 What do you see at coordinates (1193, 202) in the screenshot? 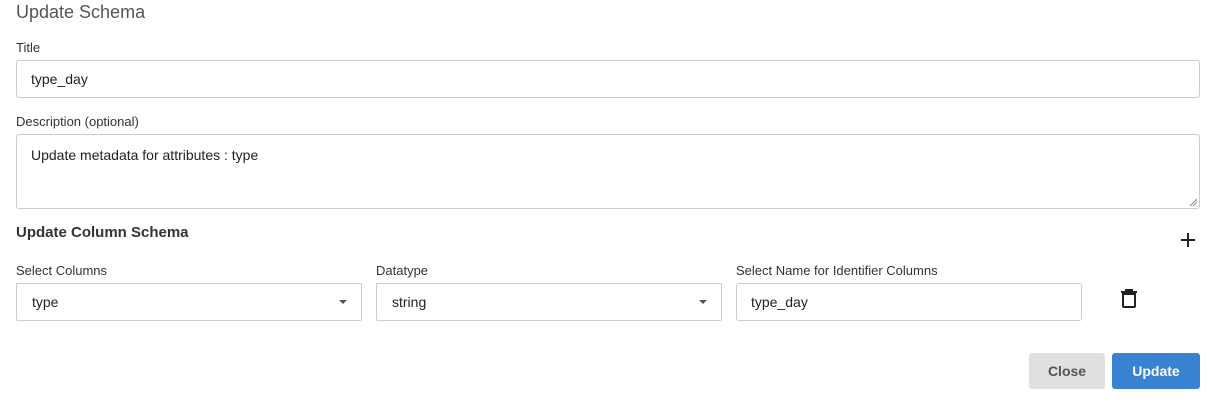
I see `resize-grip-icon` at bounding box center [1193, 202].